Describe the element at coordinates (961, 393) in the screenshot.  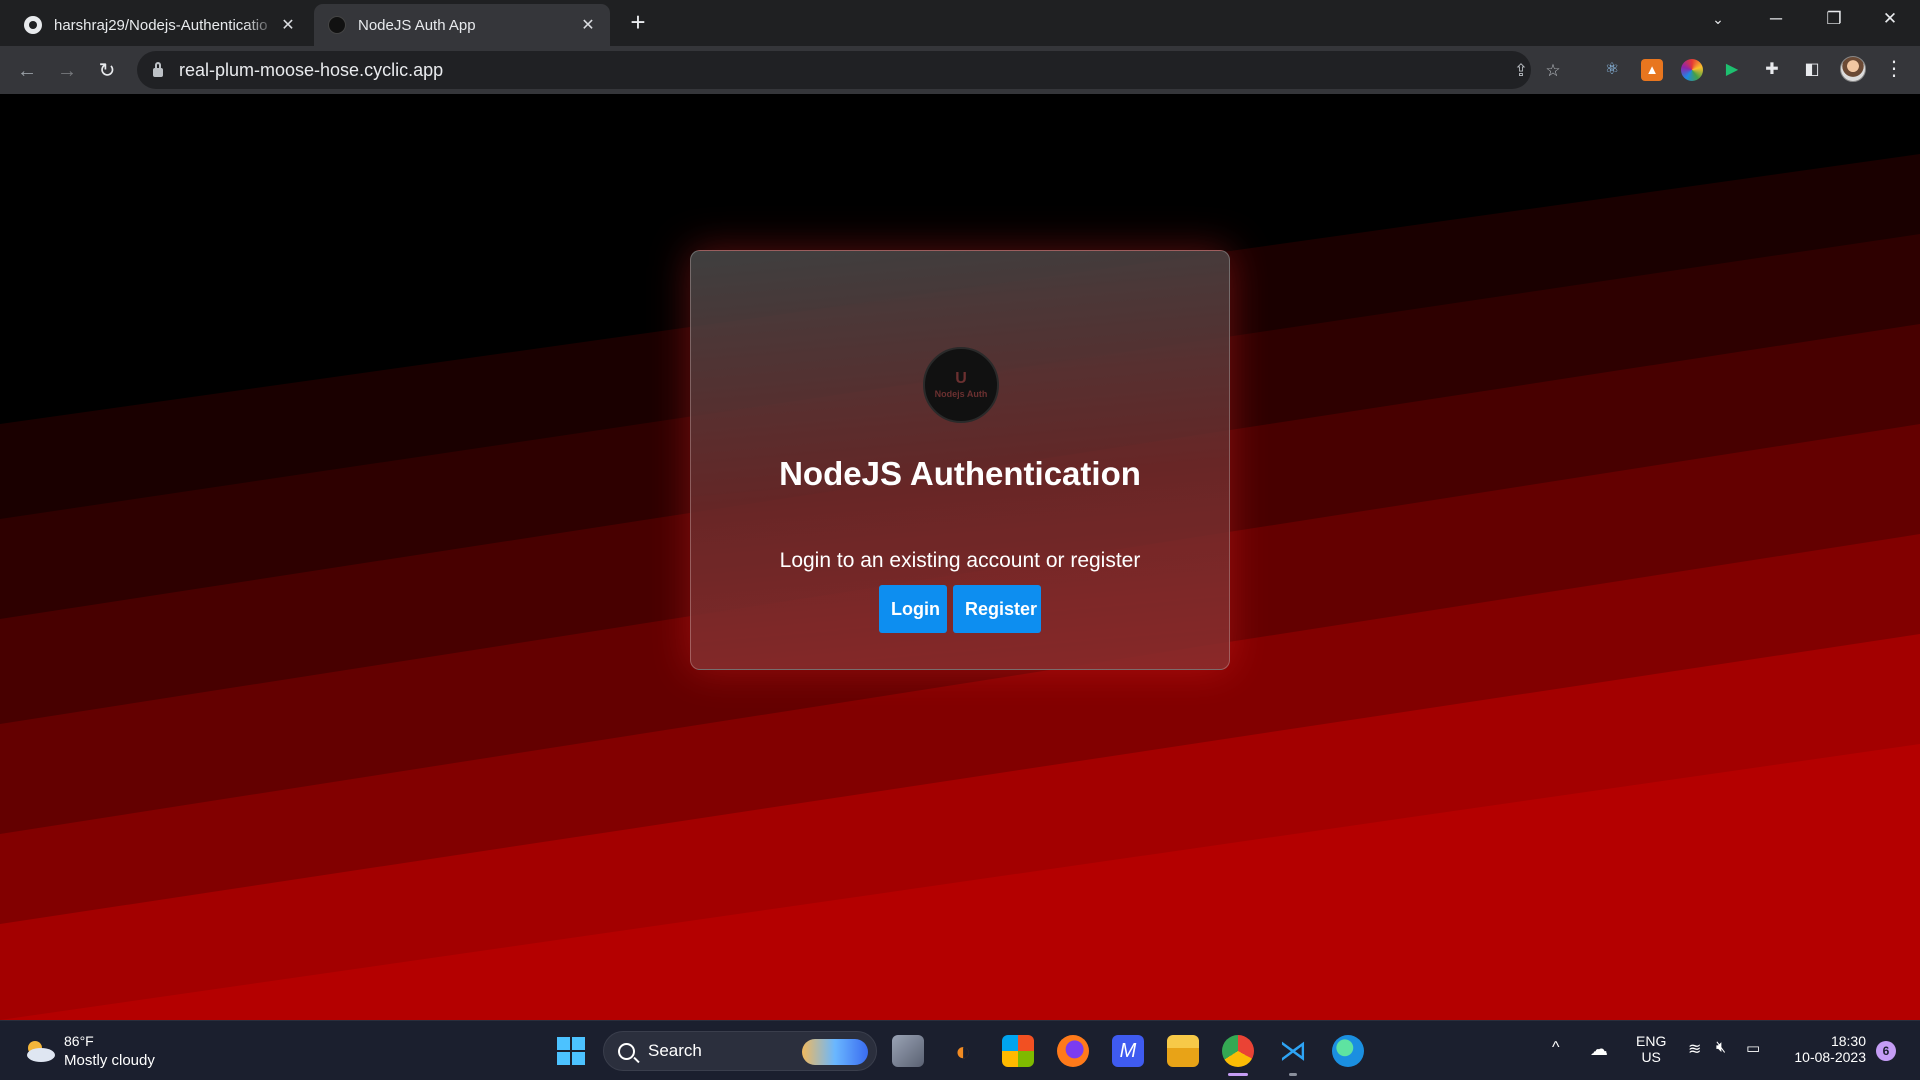
I see `logo-text: Nodejs Auth` at that location.